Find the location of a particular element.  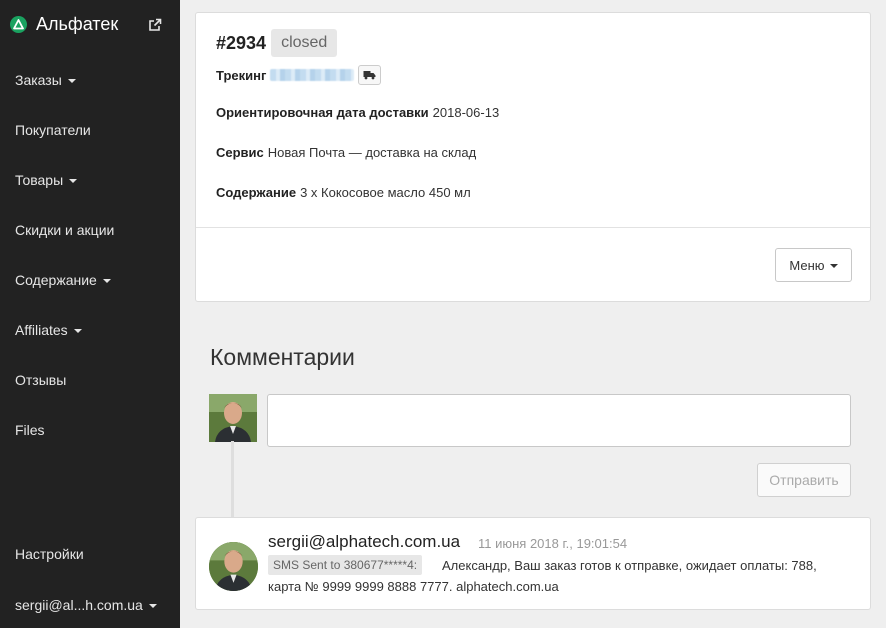

sidebar-item-customers: Покупатели is located at coordinates (53, 130).